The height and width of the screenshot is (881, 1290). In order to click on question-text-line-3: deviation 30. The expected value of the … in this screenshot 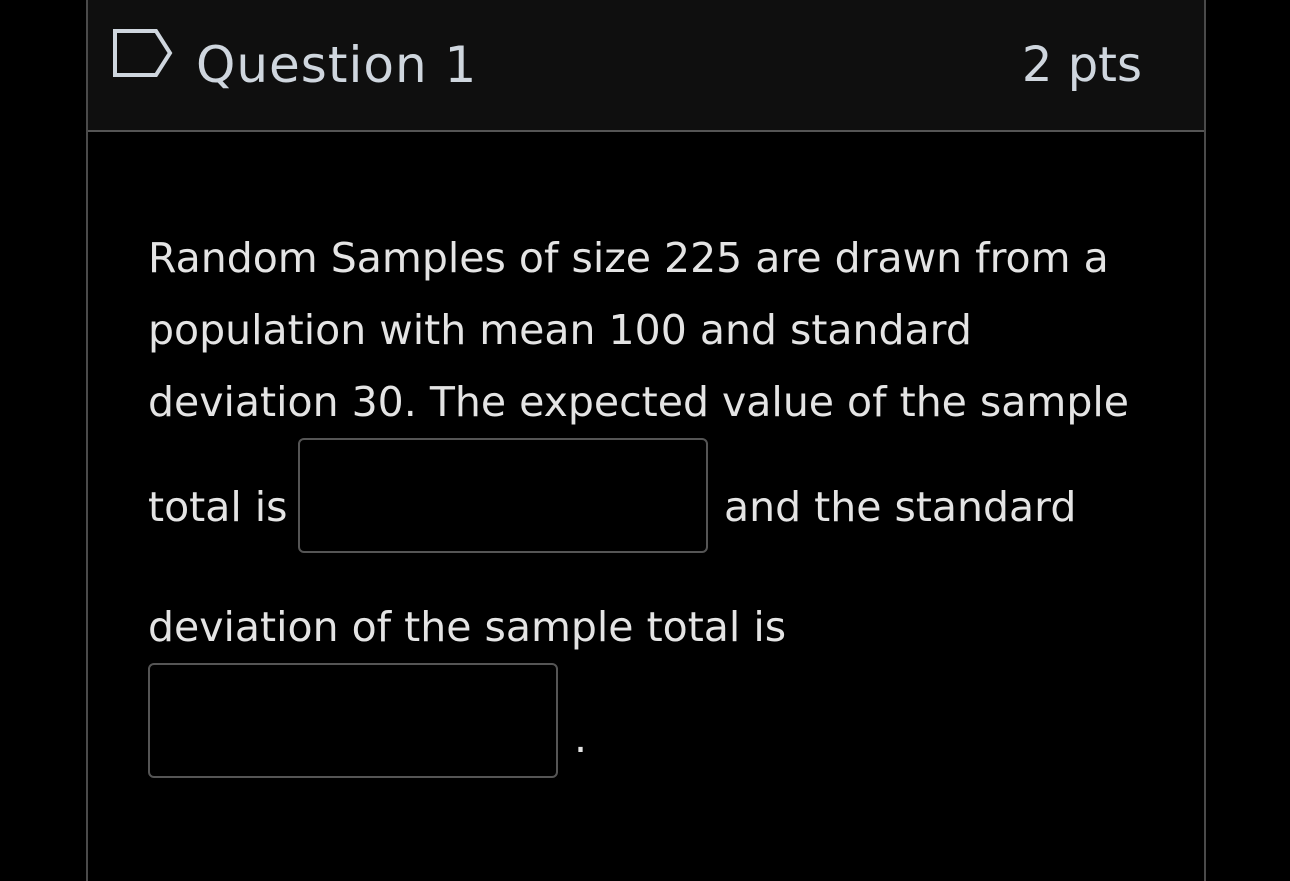, I will do `click(638, 402)`.